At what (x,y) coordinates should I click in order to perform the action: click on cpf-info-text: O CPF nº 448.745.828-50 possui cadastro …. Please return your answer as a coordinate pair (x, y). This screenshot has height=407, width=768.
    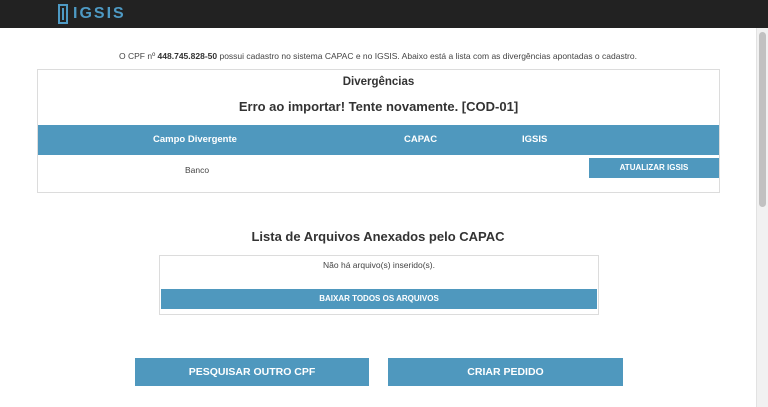
    Looking at the image, I should click on (378, 56).